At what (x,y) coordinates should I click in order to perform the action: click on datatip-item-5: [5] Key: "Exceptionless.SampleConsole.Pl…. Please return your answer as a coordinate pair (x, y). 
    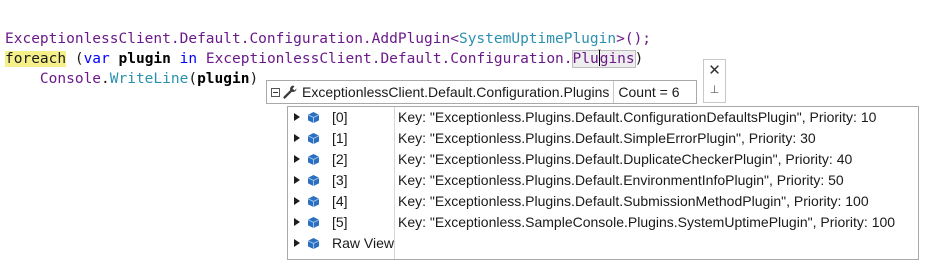
    Looking at the image, I should click on (603, 222).